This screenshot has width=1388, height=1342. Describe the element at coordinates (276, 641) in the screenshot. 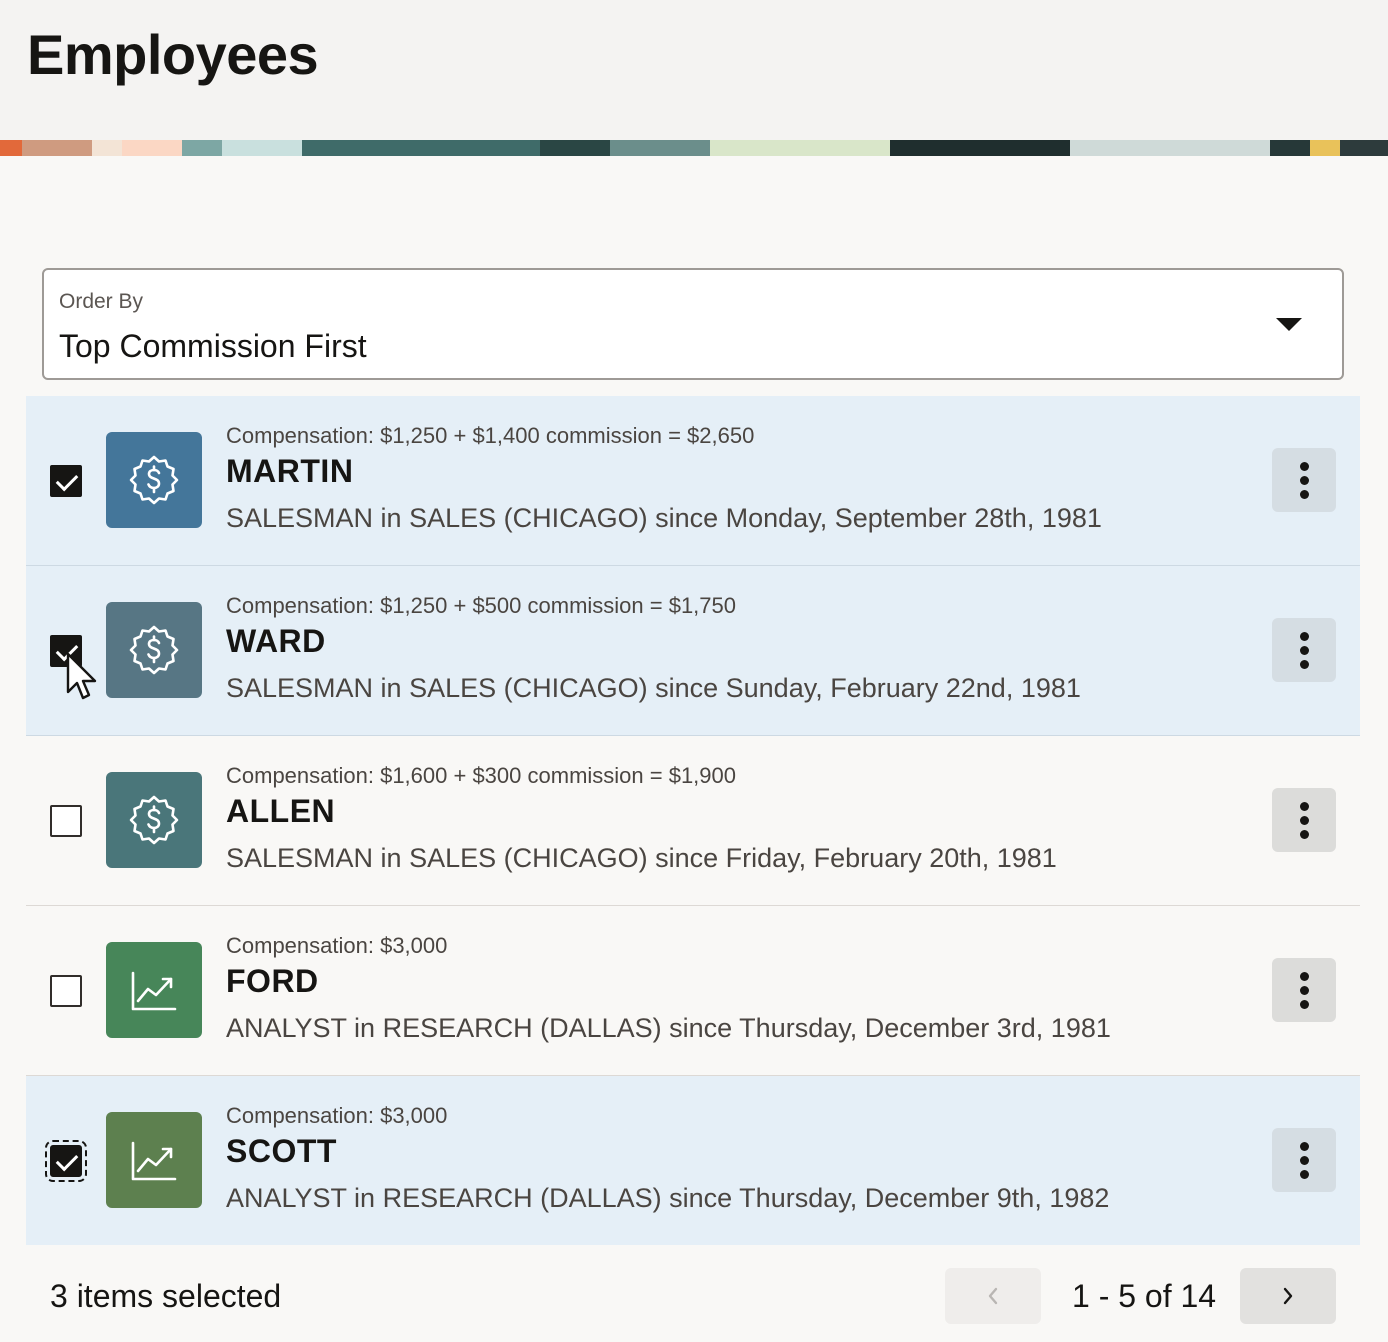

I see `employee-name: WARD` at that location.